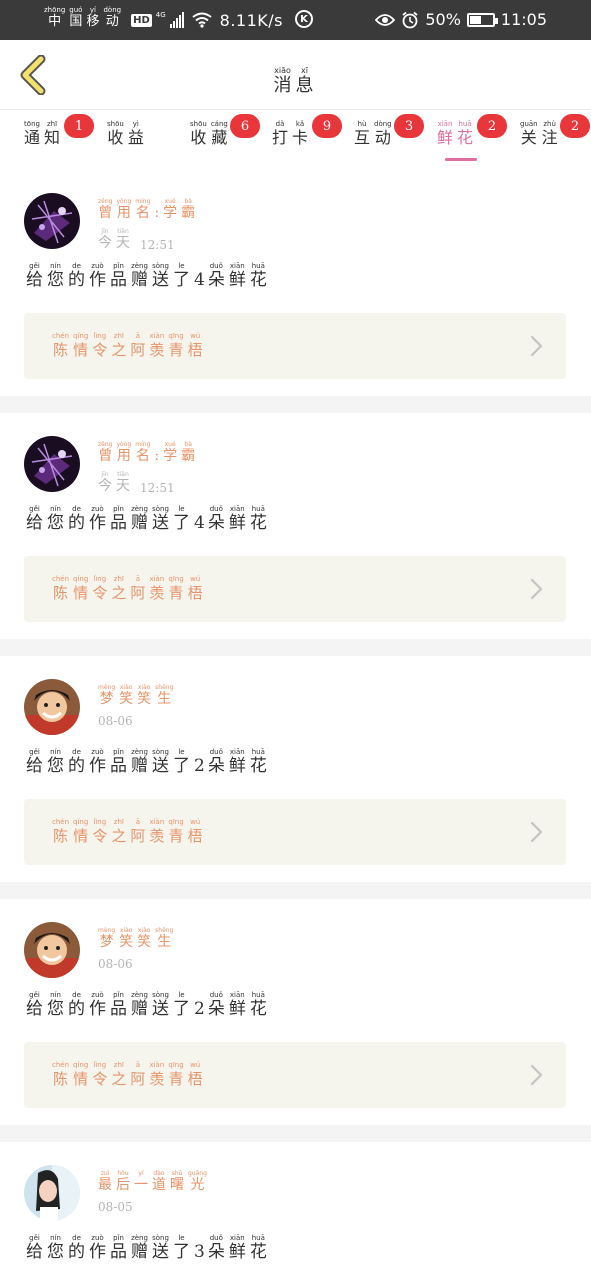 This screenshot has width=591, height=1280. What do you see at coordinates (118, 1075) in the screenshot?
I see `ruby-char: zhī 之` at bounding box center [118, 1075].